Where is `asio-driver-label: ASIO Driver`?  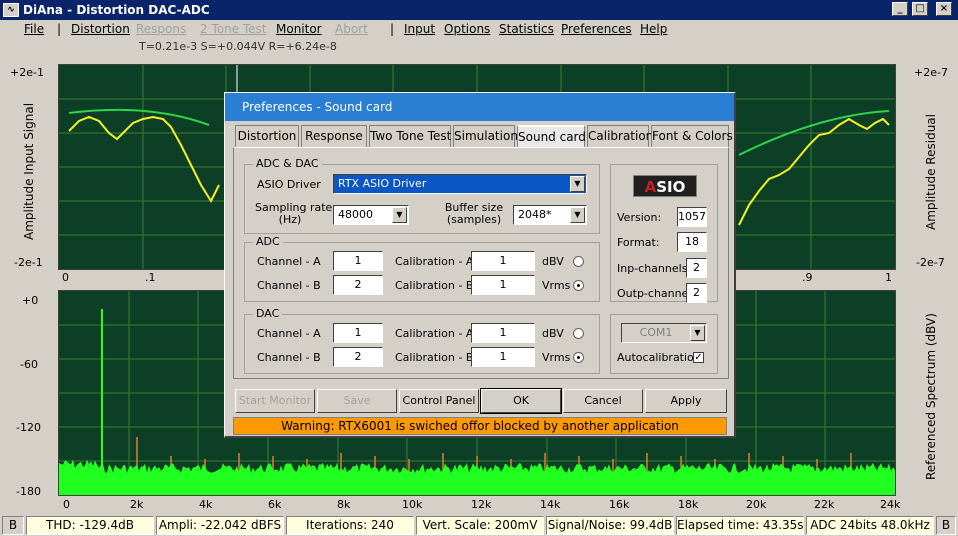 asio-driver-label: ASIO Driver is located at coordinates (289, 184).